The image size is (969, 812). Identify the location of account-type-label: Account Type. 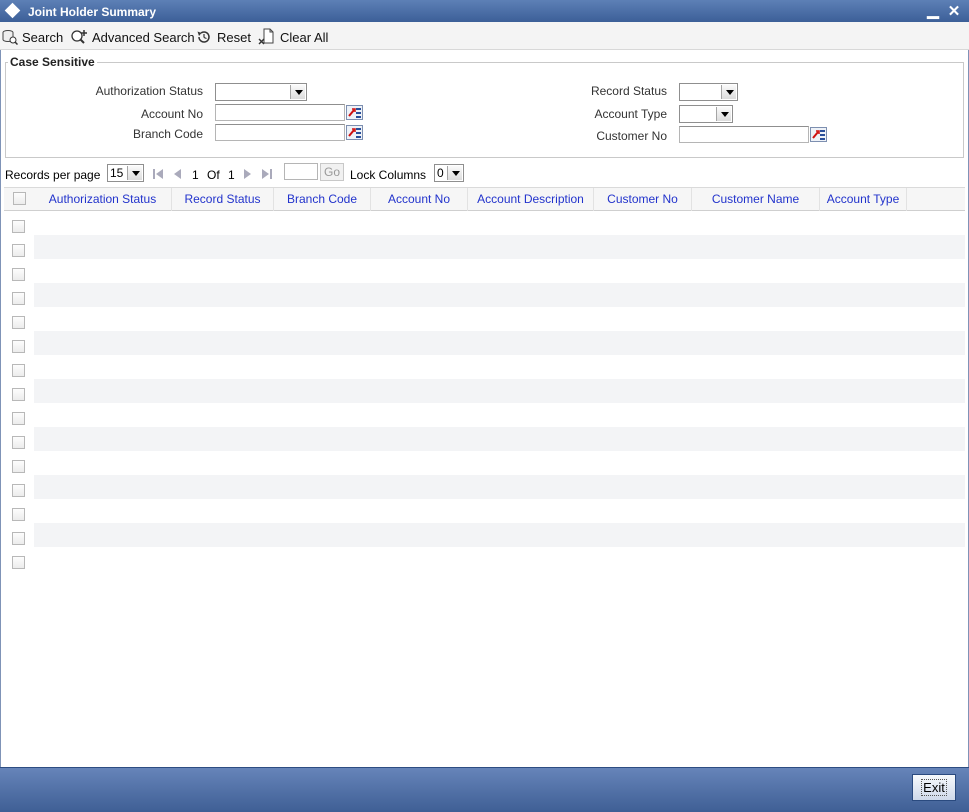
(631, 114).